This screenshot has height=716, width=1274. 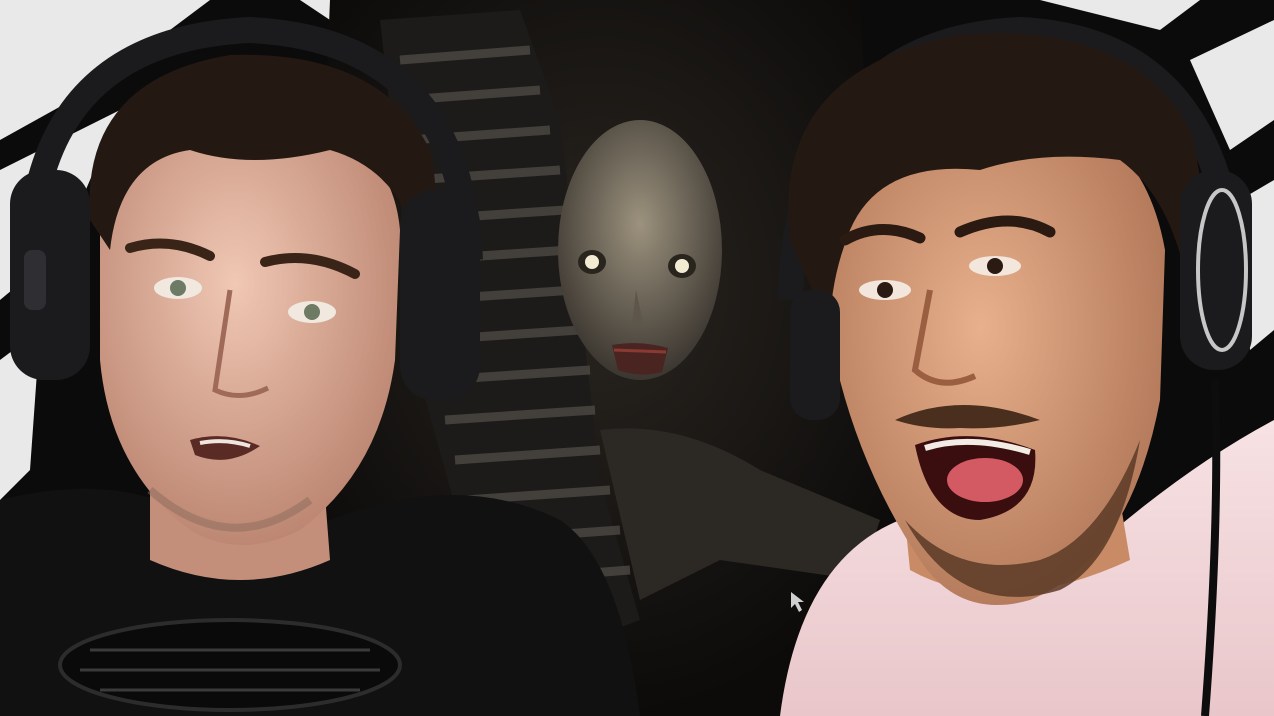 I want to click on creature-eye-left, so click(x=592, y=262).